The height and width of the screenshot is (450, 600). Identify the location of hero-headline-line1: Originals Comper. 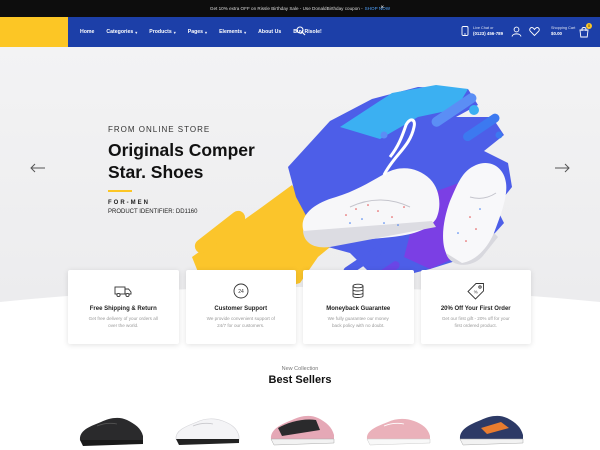
(181, 150).